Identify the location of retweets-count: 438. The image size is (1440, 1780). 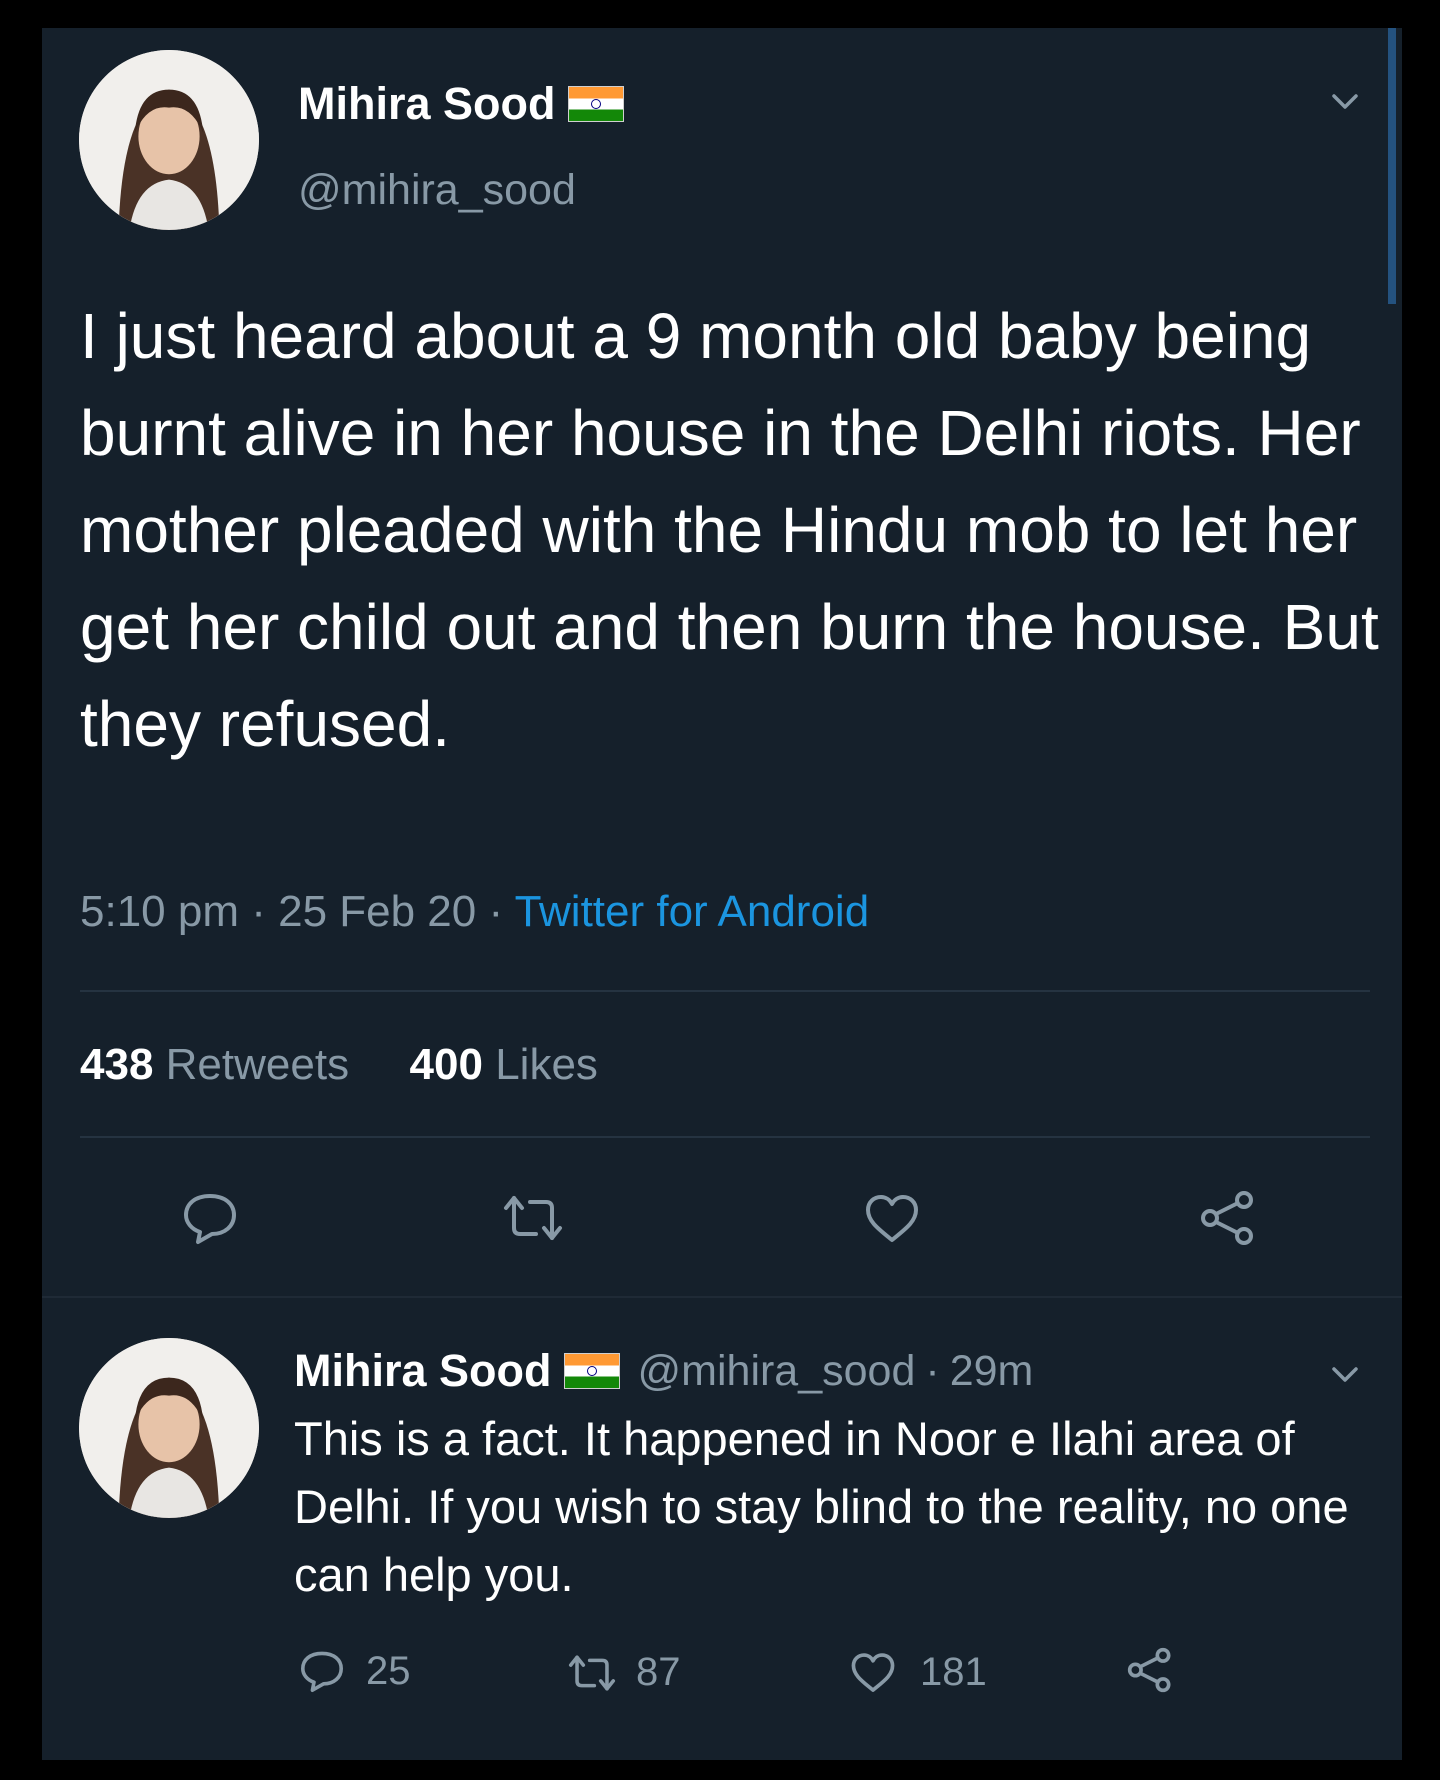
(117, 1064).